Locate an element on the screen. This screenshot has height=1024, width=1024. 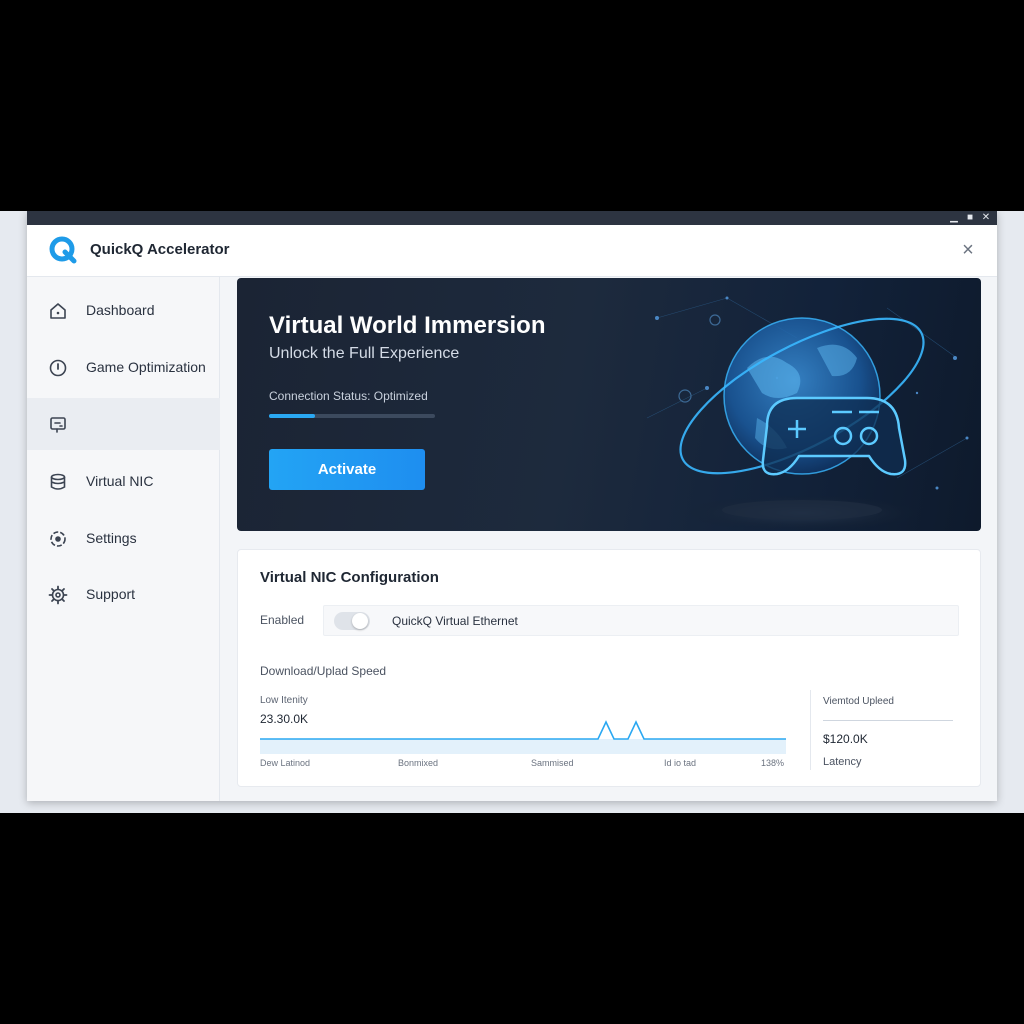
progress-fill is located at coordinates (292, 416).